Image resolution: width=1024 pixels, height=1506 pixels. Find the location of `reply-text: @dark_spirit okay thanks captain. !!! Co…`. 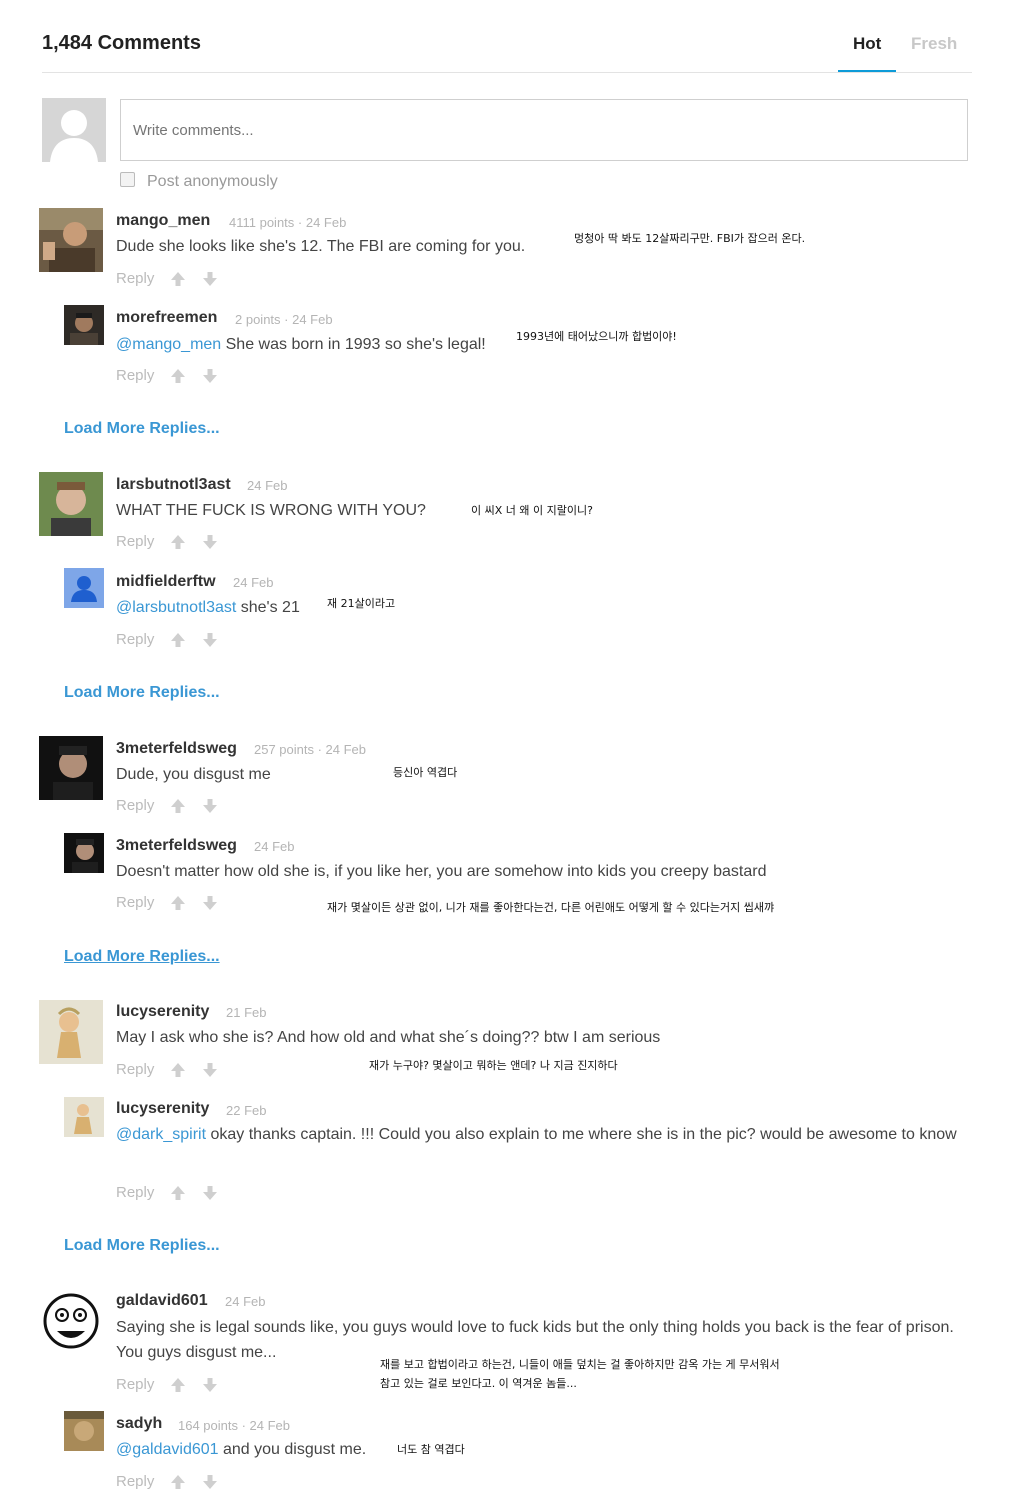

reply-text: @dark_spirit okay thanks captain. !!! Co… is located at coordinates (536, 1134).